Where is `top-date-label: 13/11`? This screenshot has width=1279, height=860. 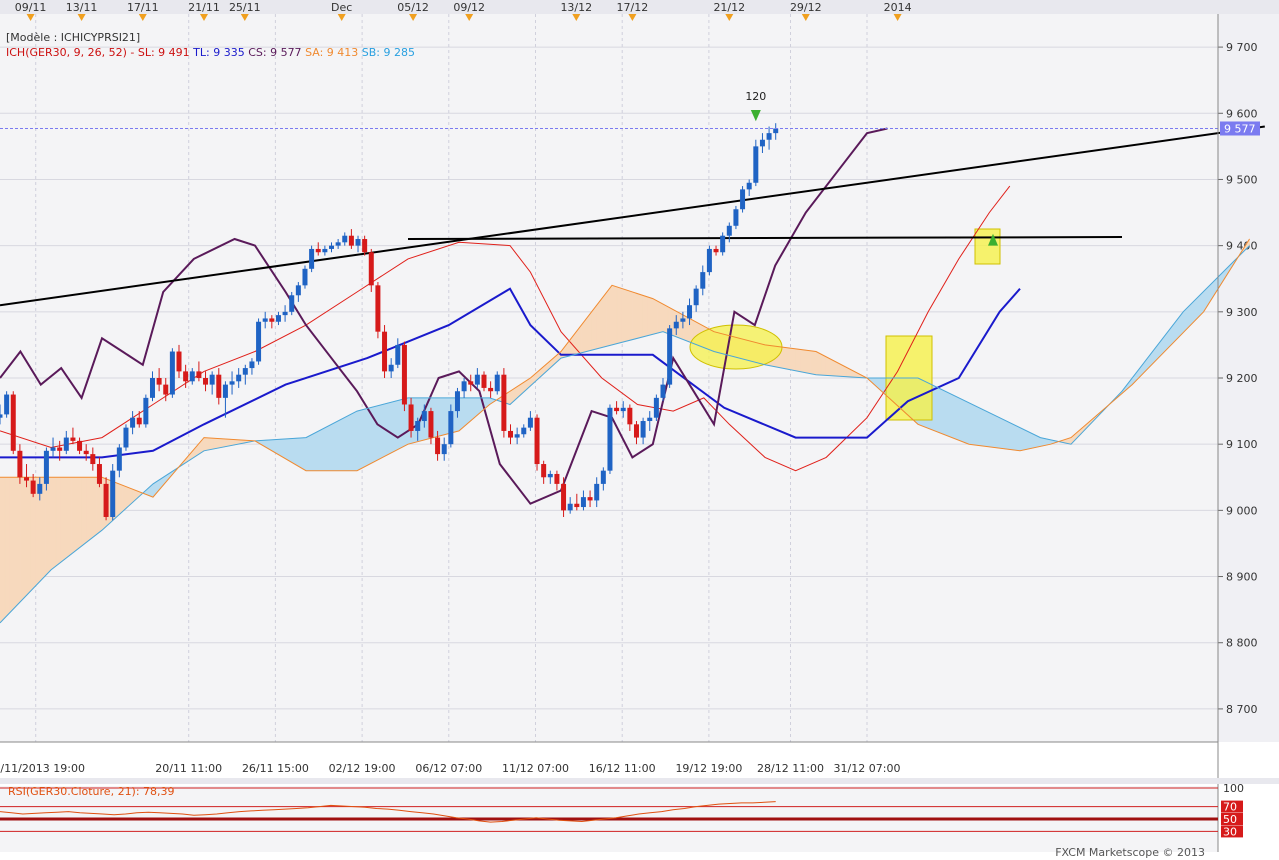
top-date-label: 13/11 is located at coordinates (82, 7).